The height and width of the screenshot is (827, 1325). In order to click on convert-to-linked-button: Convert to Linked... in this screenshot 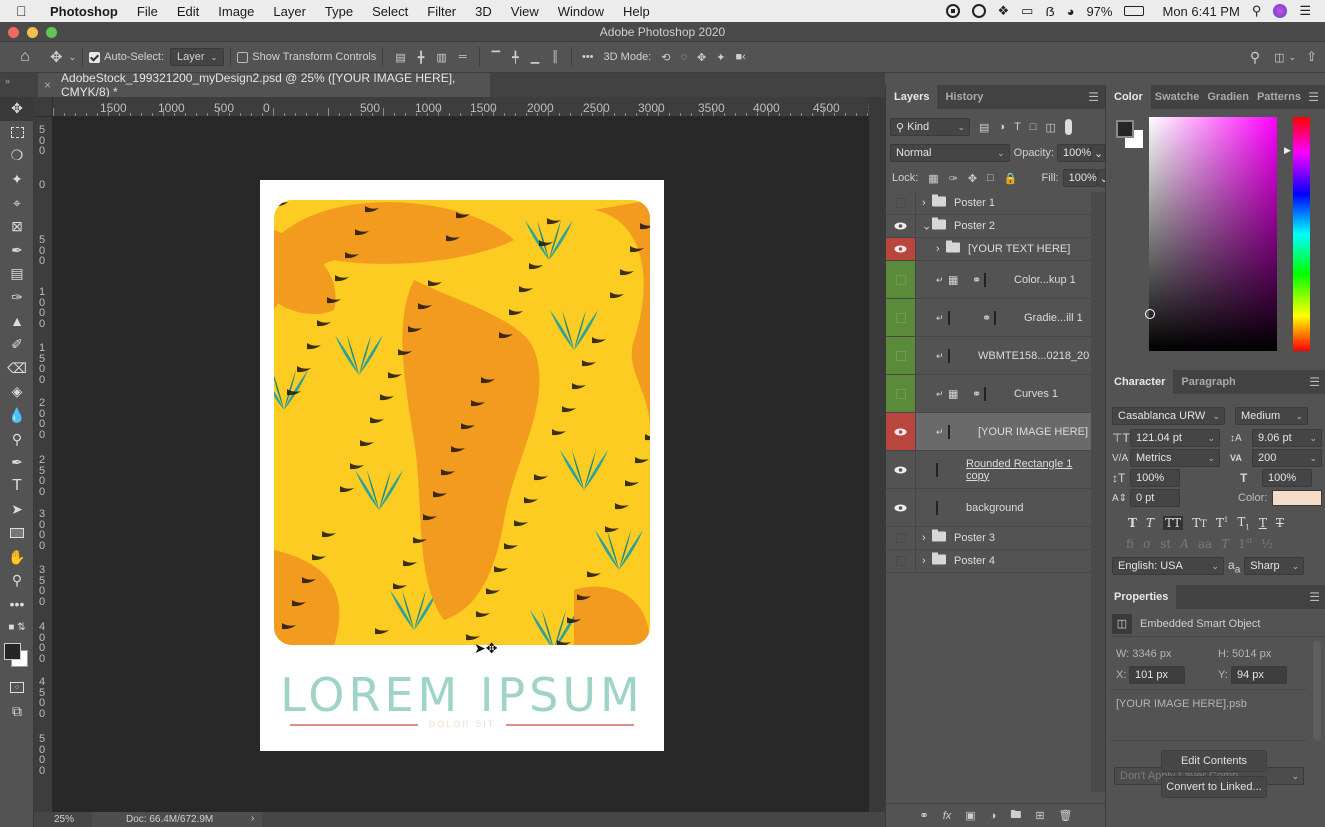, I will do `click(1214, 787)`.